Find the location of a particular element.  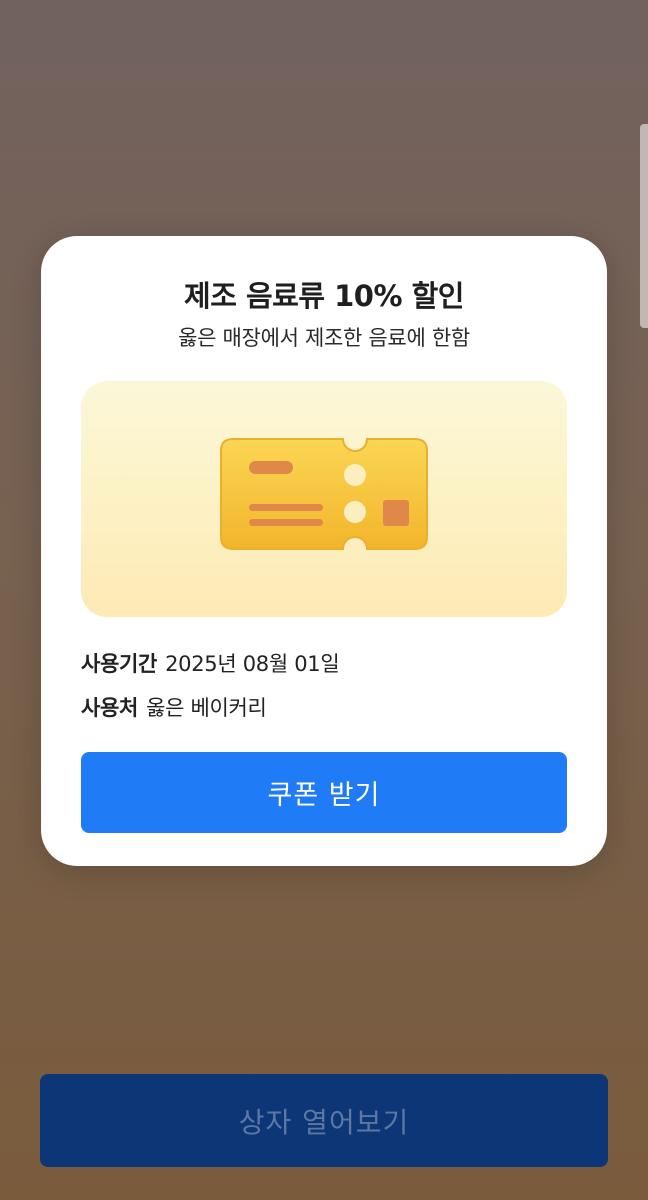

open-box-button: 상자 열어보기 is located at coordinates (324, 1120).